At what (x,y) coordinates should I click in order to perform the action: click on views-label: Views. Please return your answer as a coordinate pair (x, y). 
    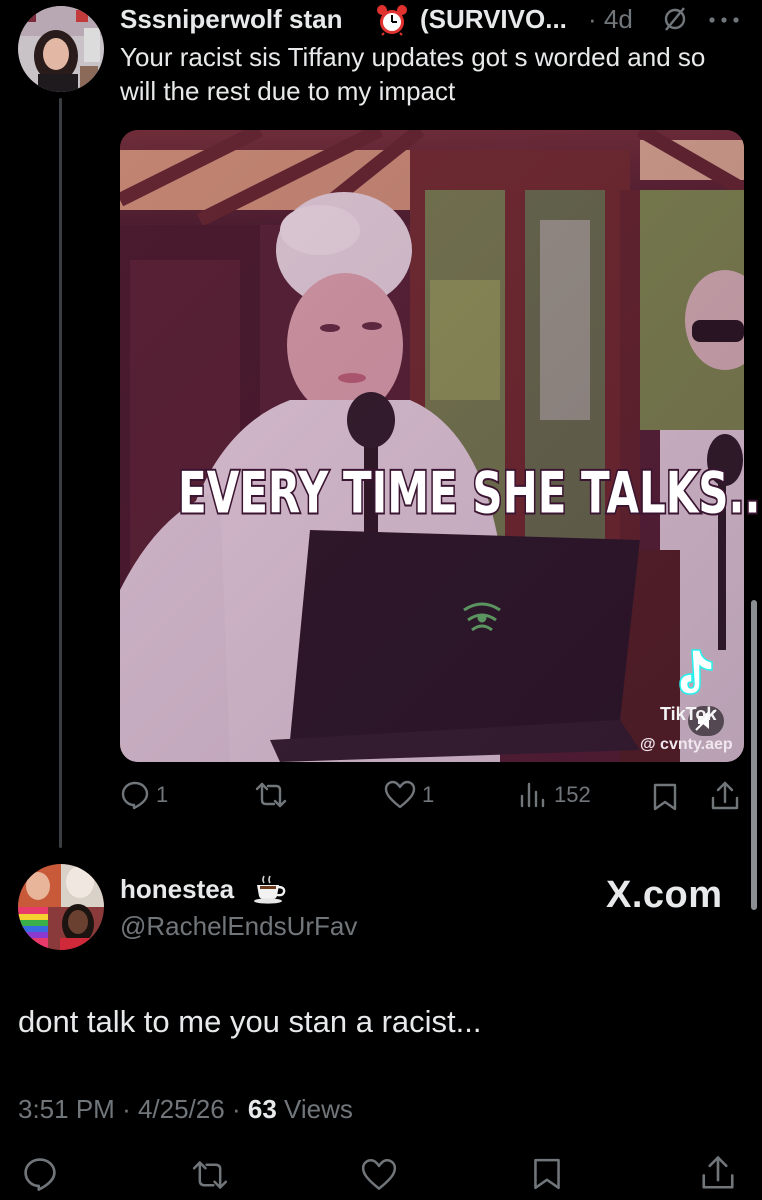
    Looking at the image, I should click on (318, 1109).